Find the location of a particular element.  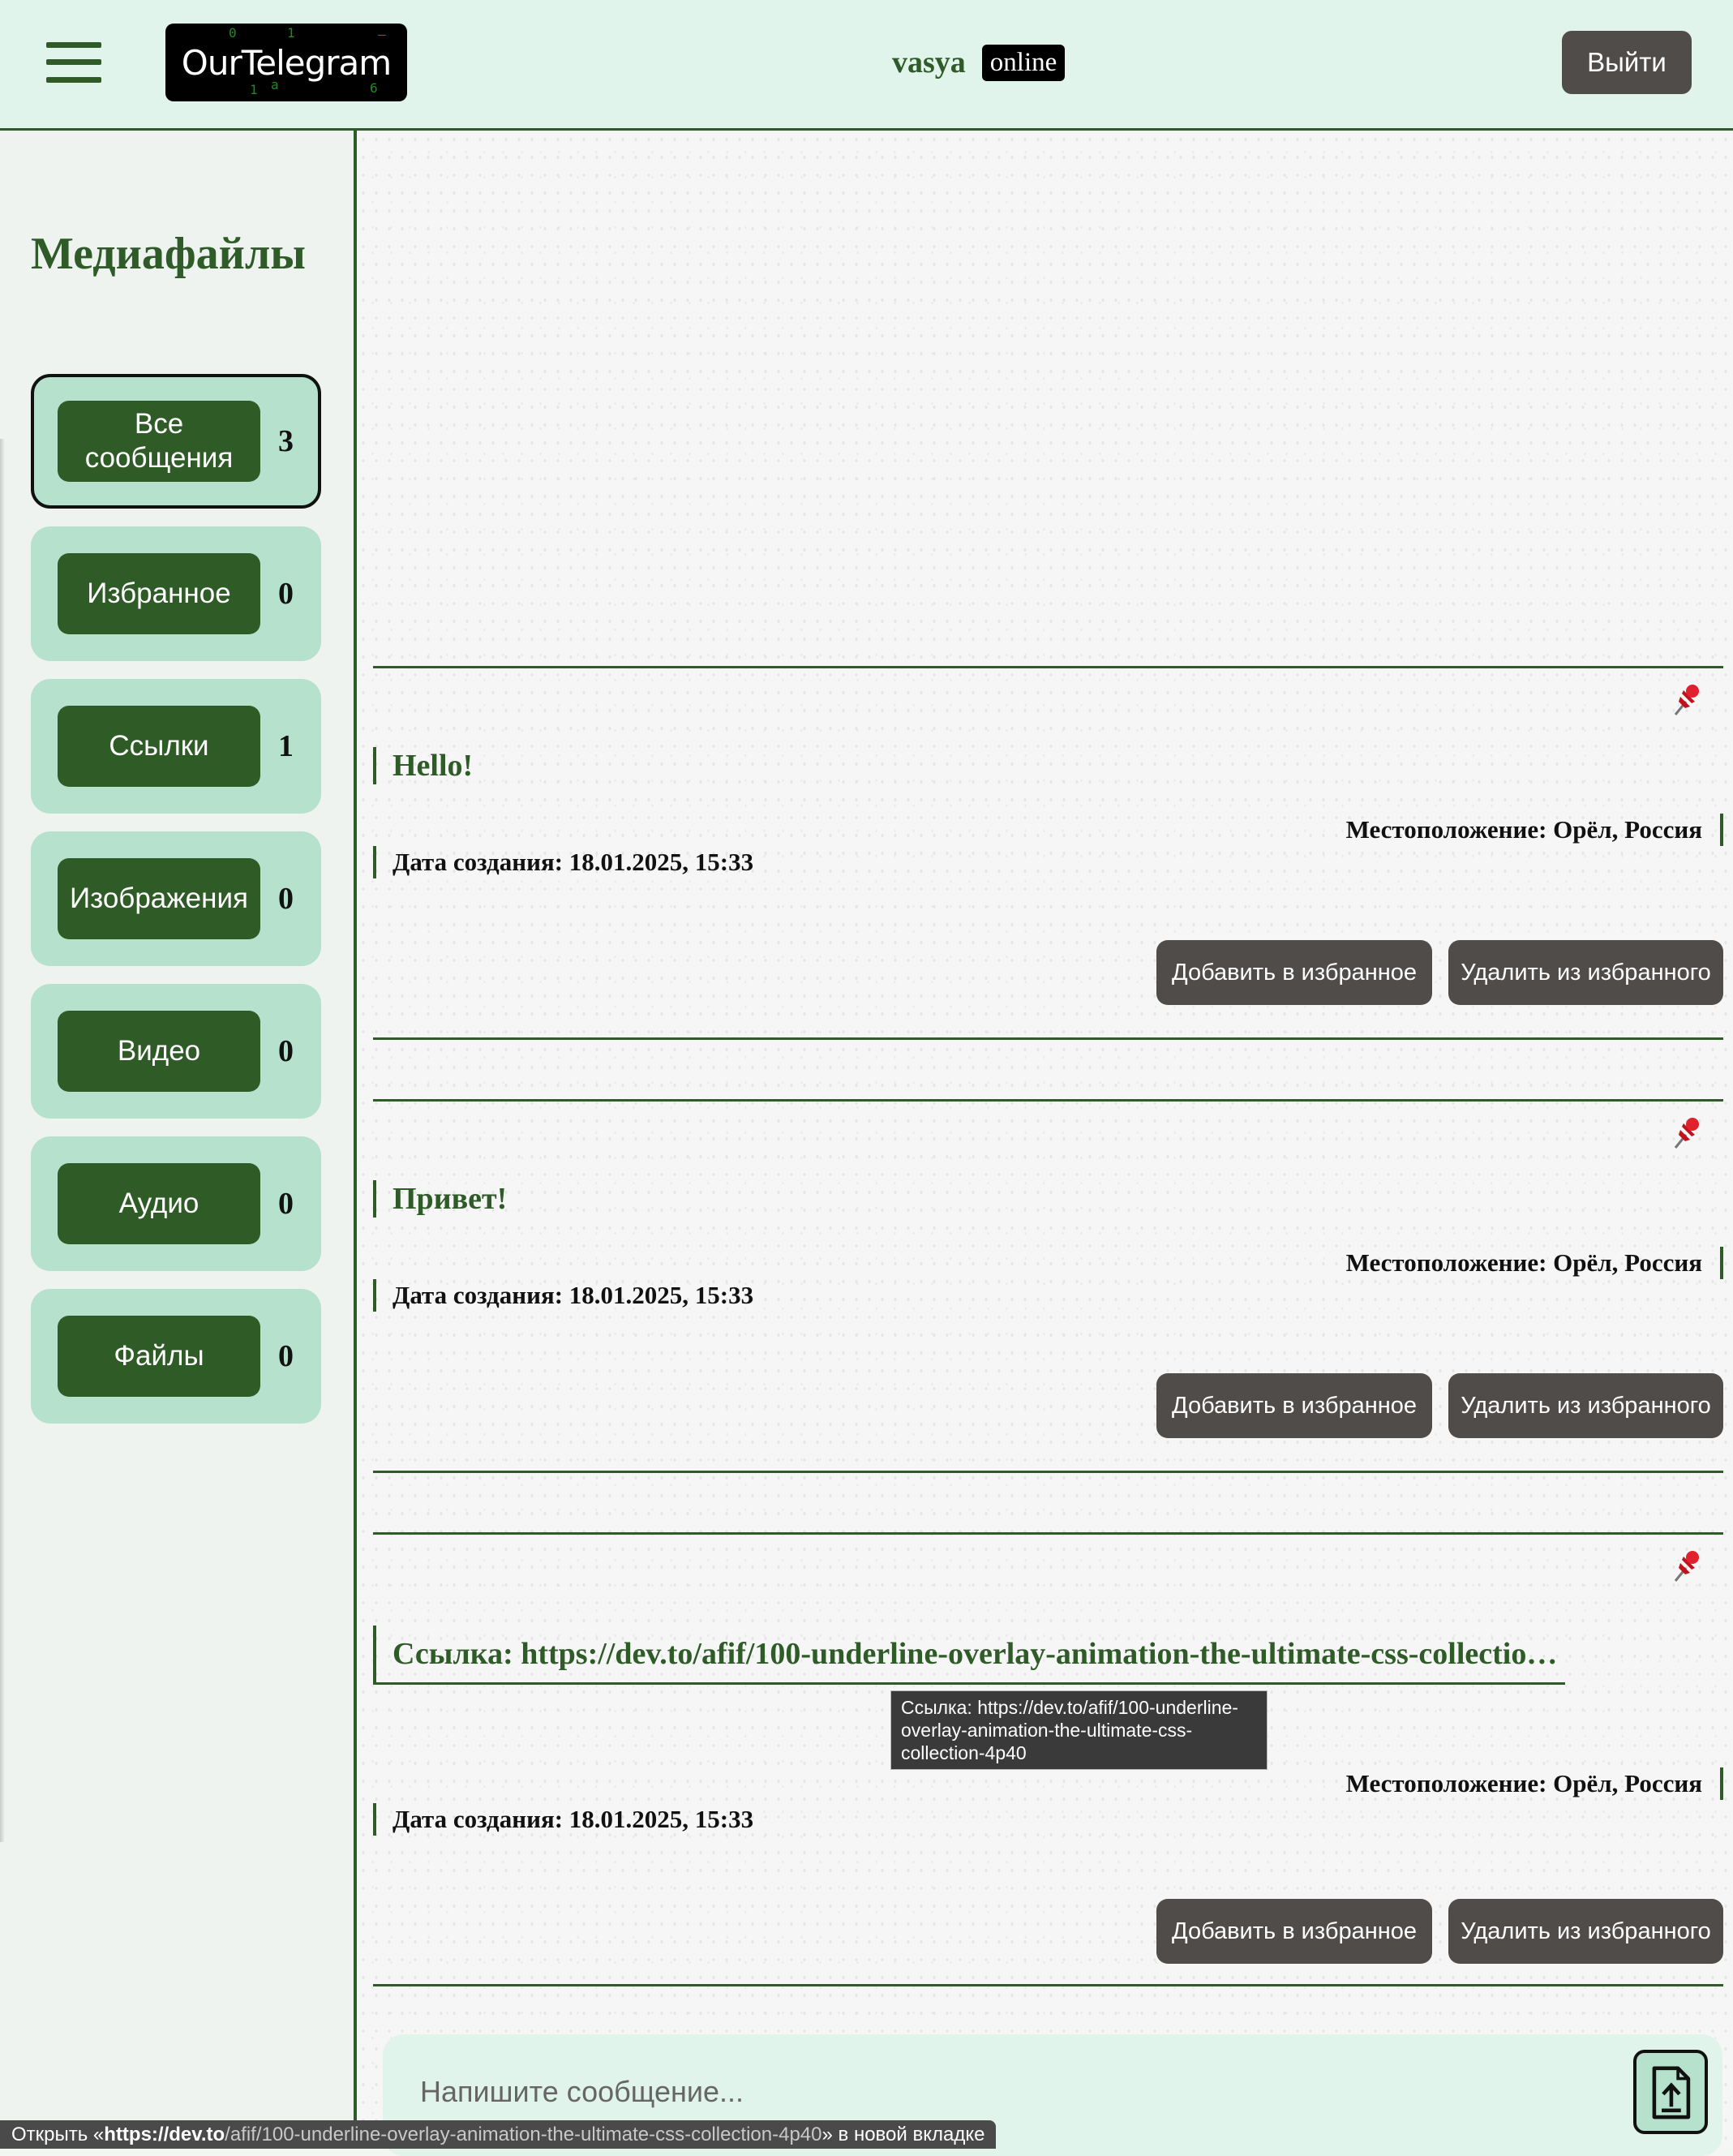

filter-button-favorites: Избранное is located at coordinates (159, 593).